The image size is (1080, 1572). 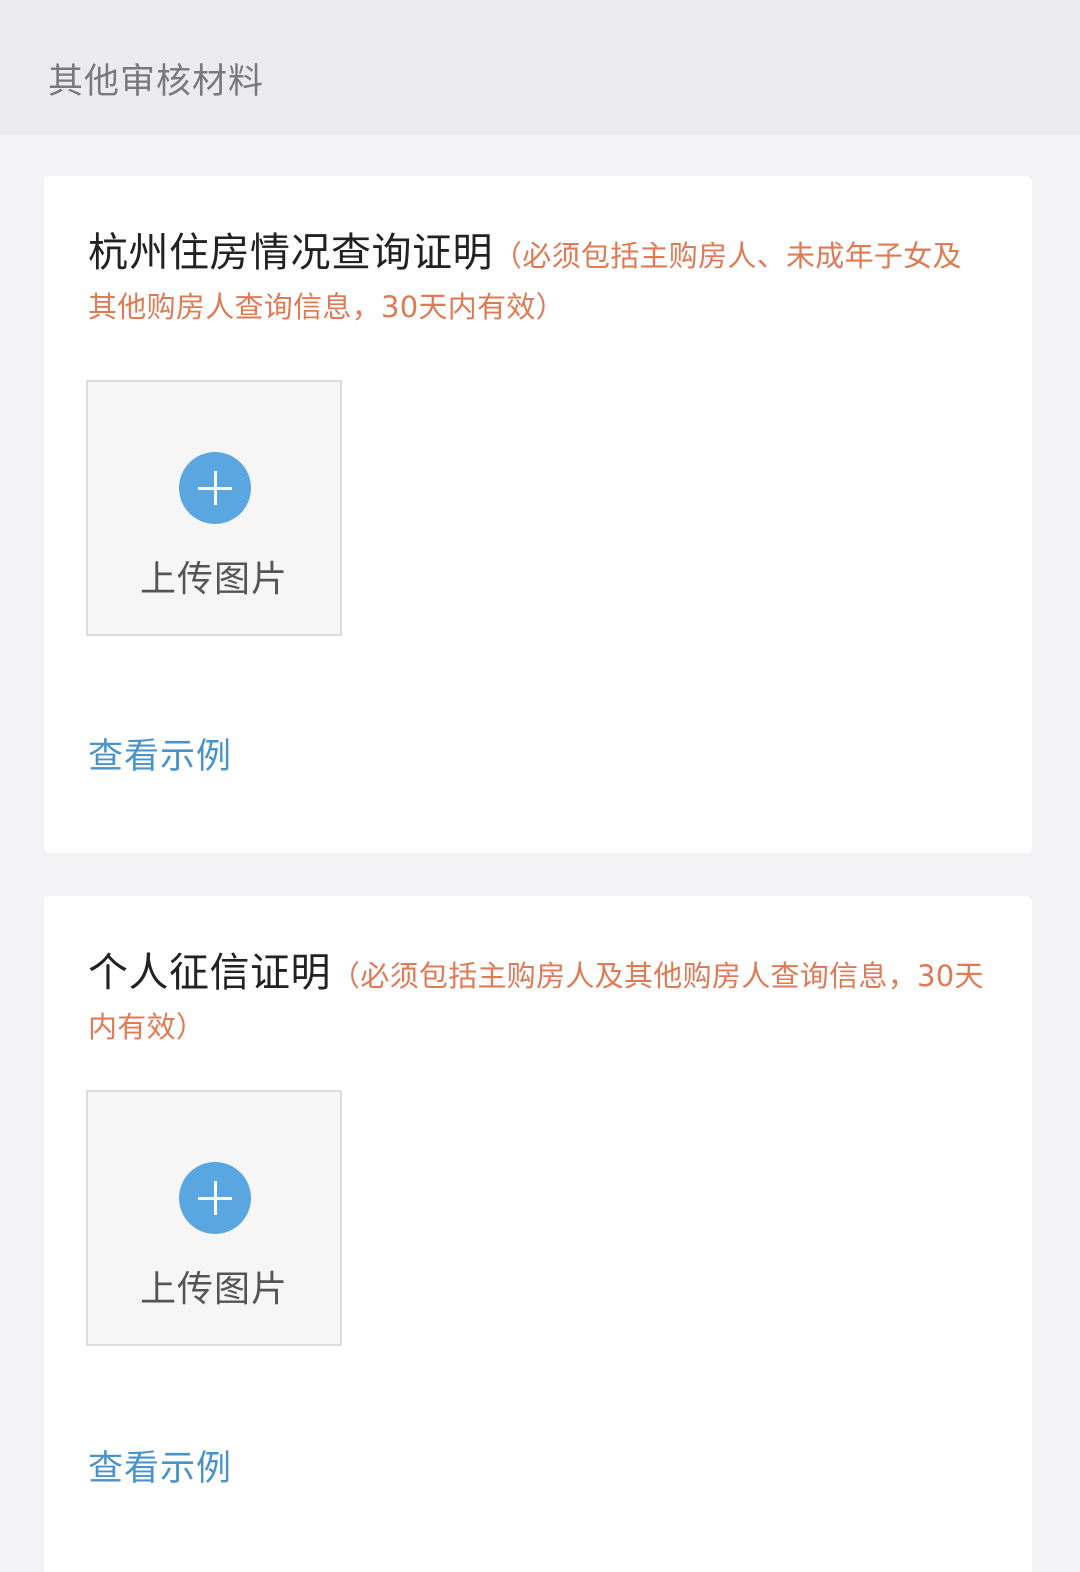 What do you see at coordinates (540, 67) in the screenshot?
I see `section-header: 其他审核材料` at bounding box center [540, 67].